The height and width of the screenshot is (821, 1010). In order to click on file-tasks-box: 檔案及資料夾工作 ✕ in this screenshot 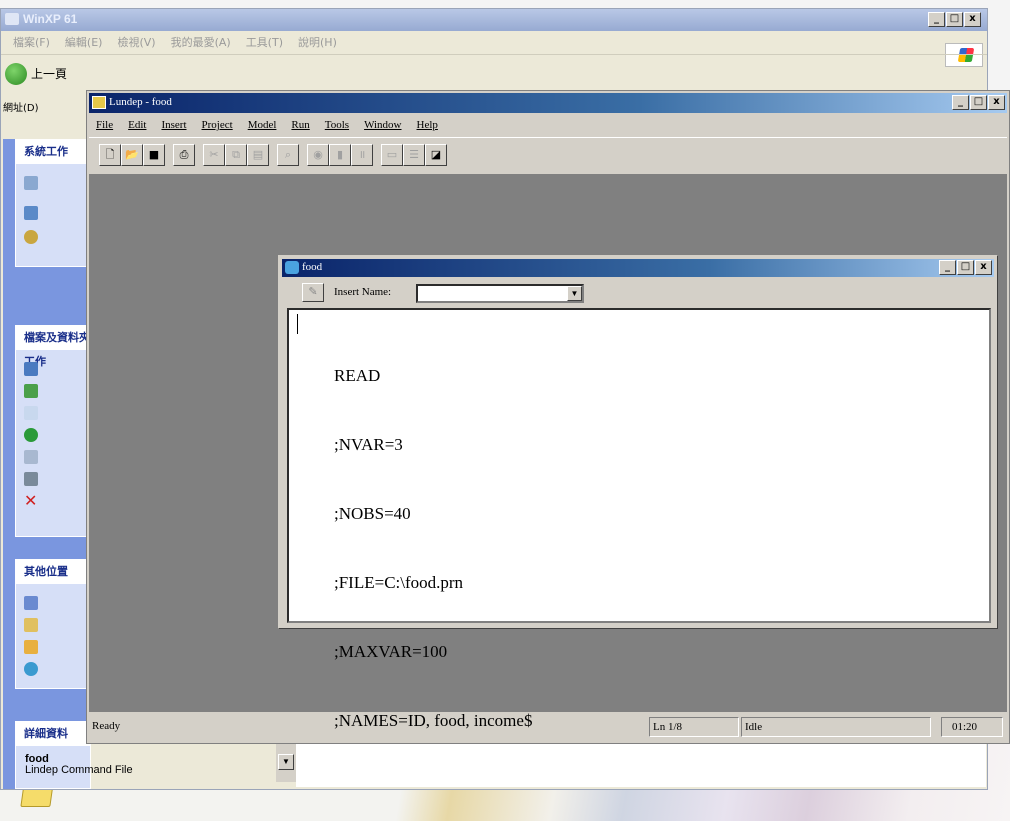, I will do `click(53, 431)`.